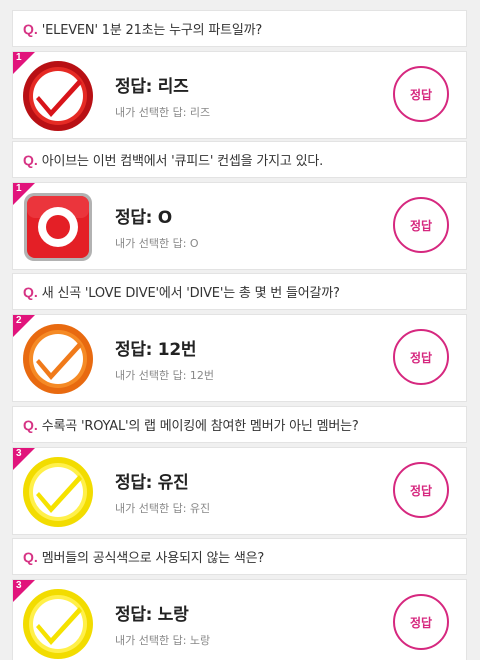  I want to click on question-text: 멤버들의 공식색으로 사용되지 않는 색은?, so click(153, 558).